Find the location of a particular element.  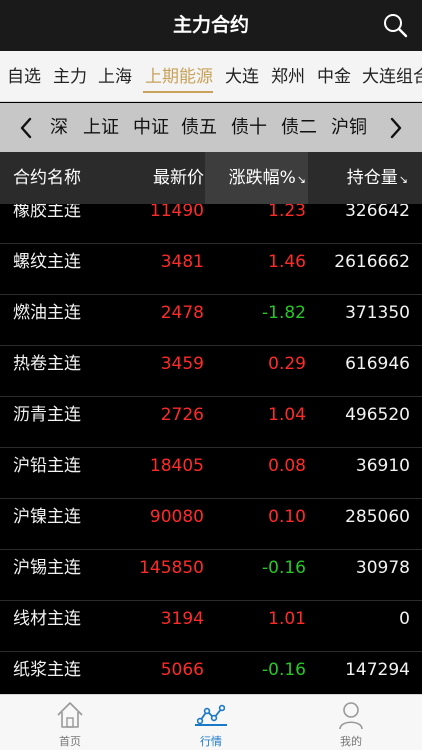

contract-name: 热卷主连 is located at coordinates (47, 364).